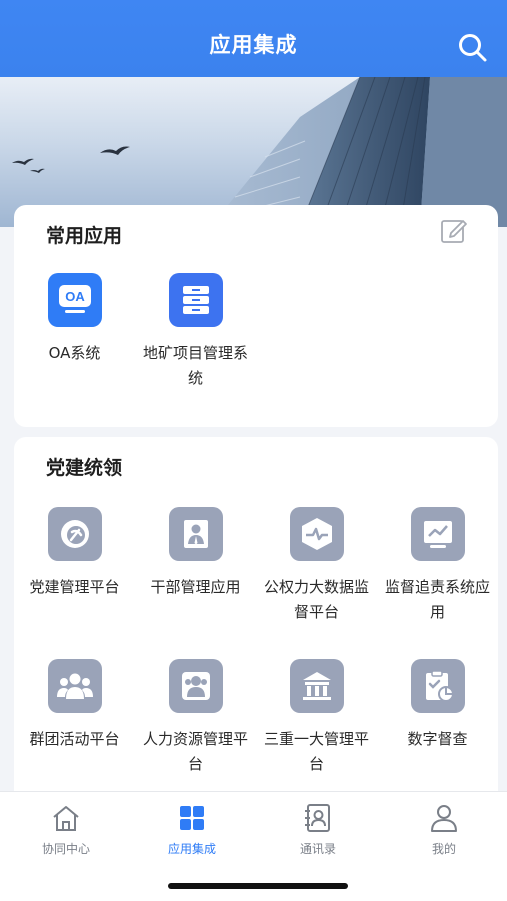 The image size is (507, 901). I want to click on party-building-title: 党建统领, so click(84, 468).